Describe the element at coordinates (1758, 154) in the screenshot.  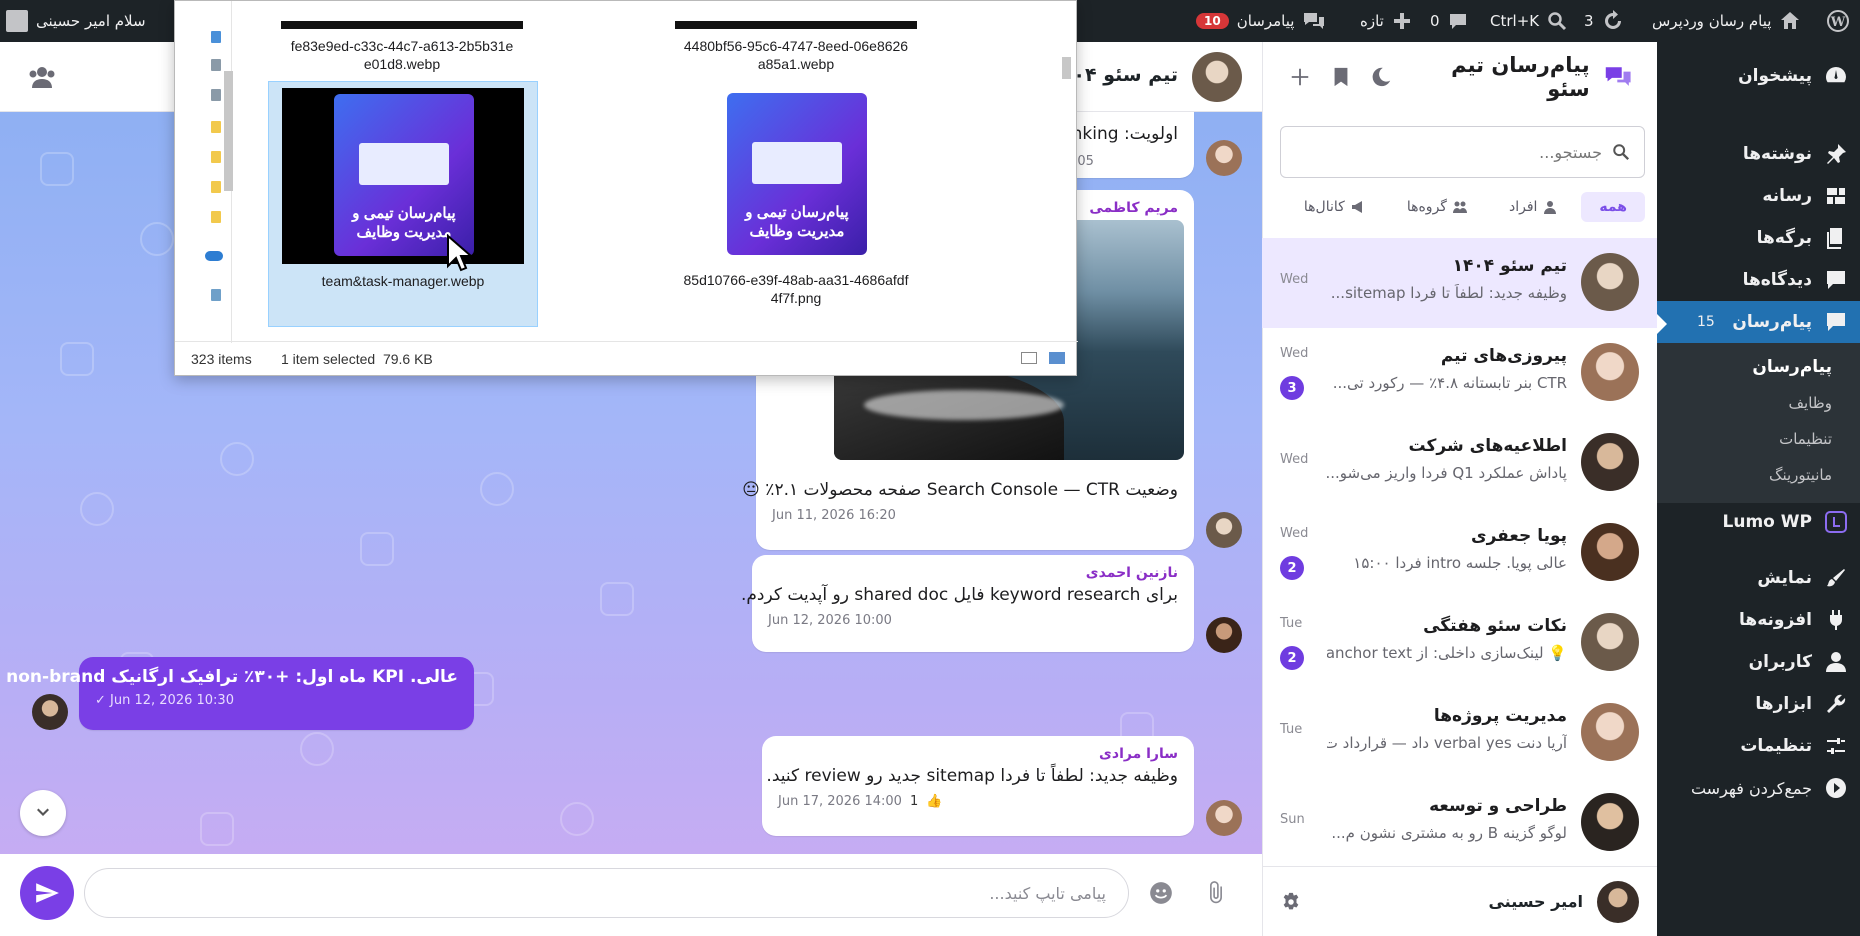
I see `menu-posts: نوشته‌ها` at that location.